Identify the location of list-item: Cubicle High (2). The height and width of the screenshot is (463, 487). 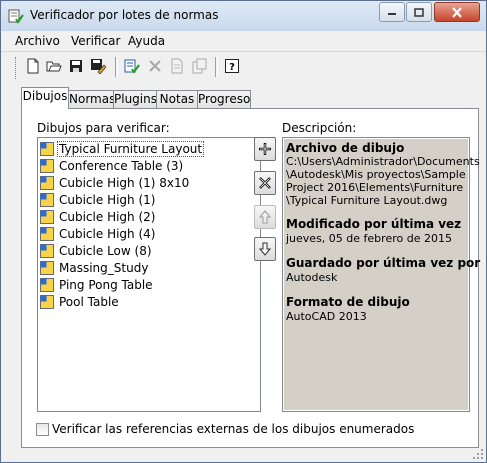
(98, 216).